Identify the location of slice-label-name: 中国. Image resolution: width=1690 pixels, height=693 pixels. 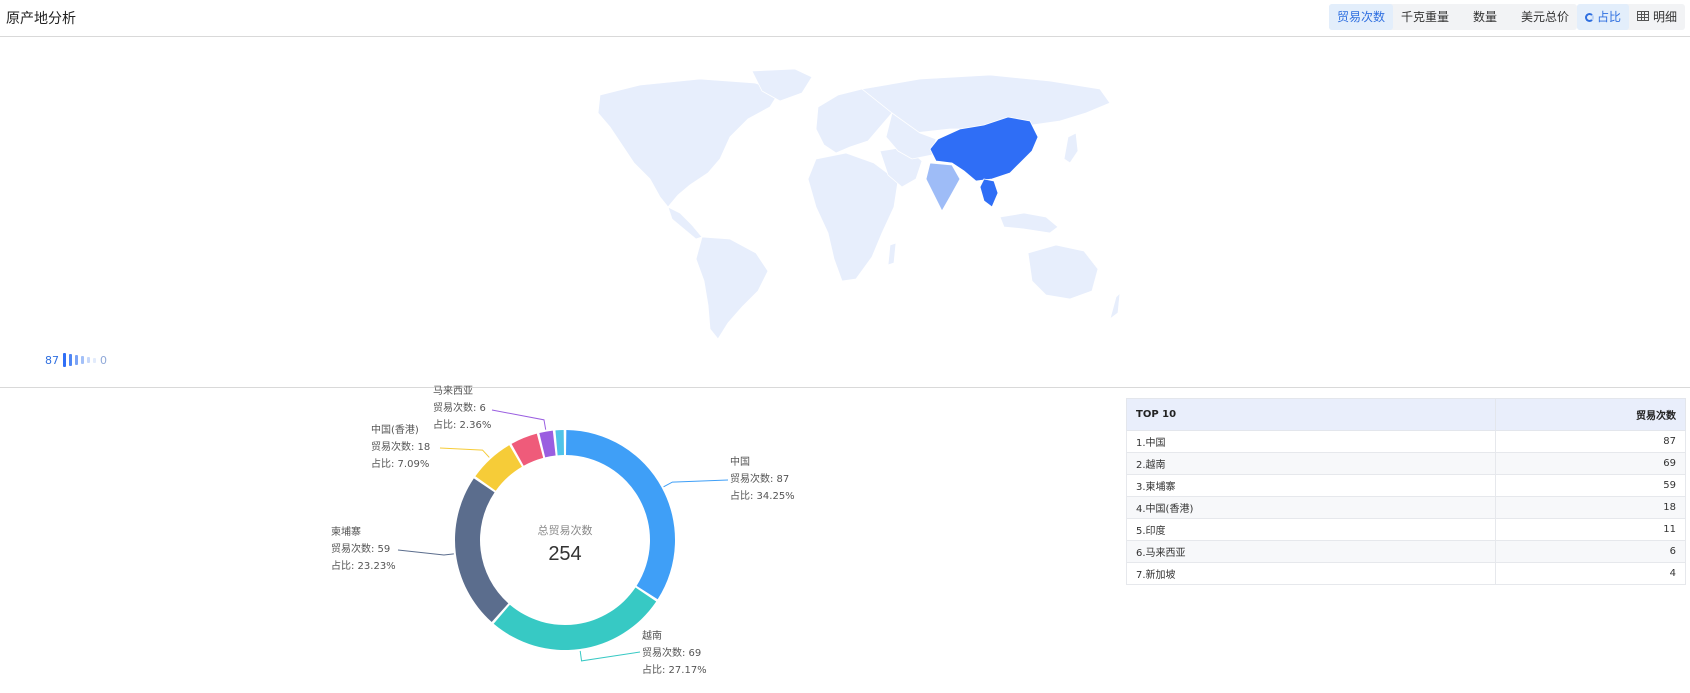
(740, 462).